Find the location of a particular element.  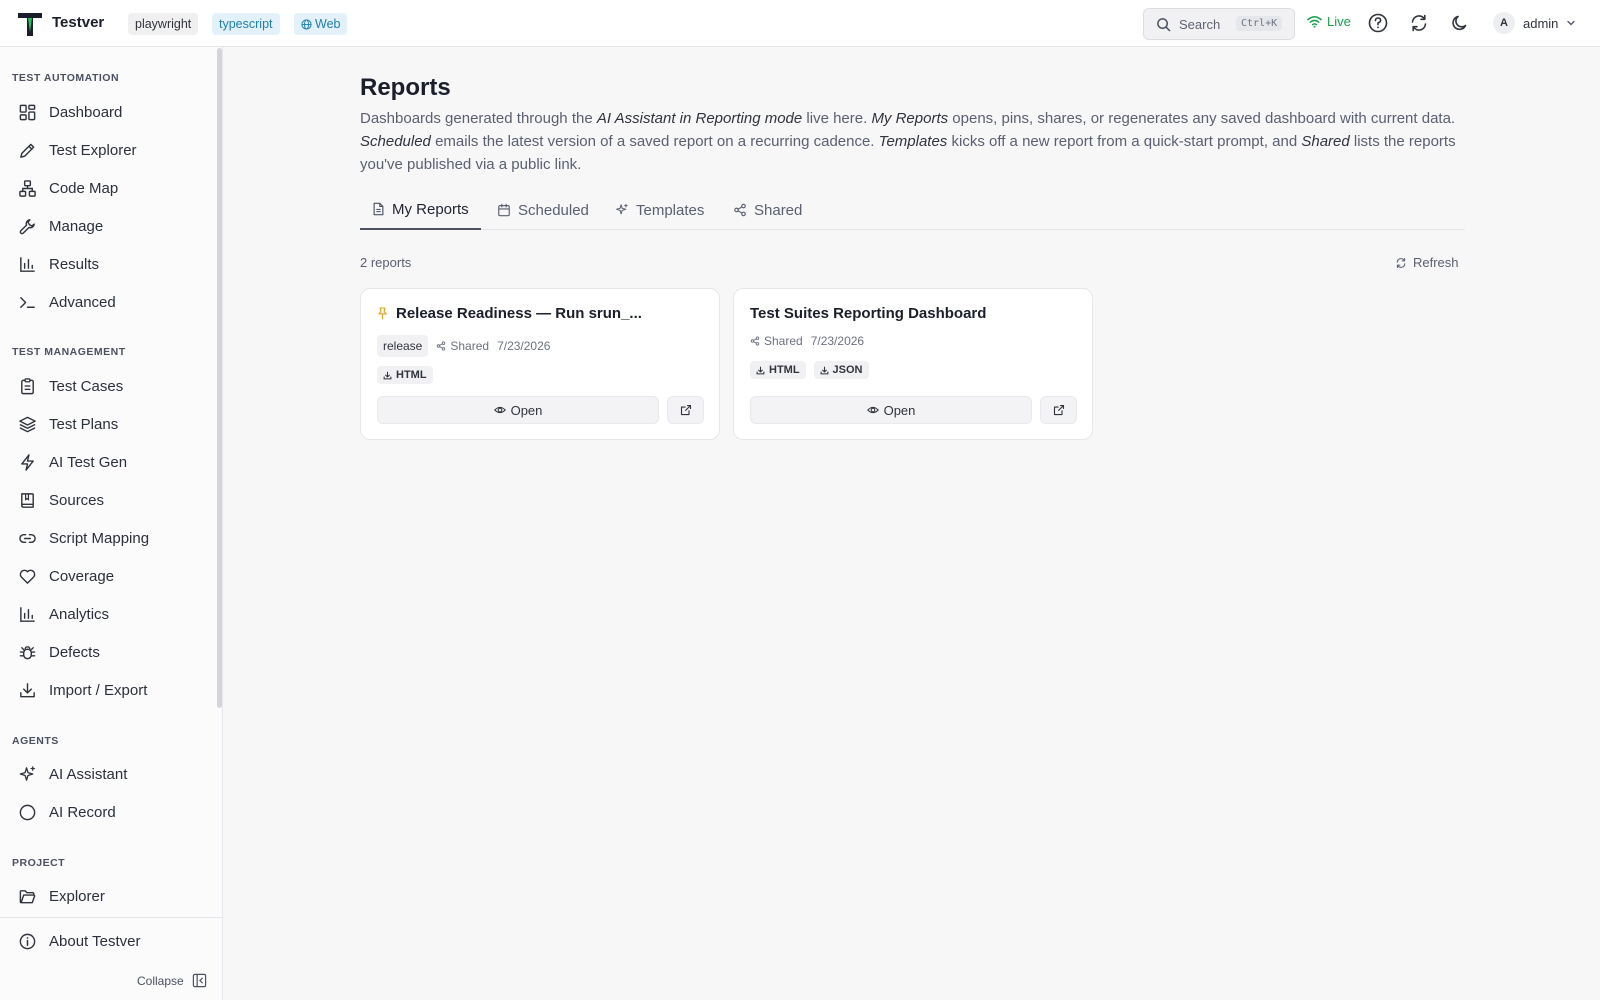

section-title-test-automation: TEST AUTOMATION is located at coordinates (66, 78).